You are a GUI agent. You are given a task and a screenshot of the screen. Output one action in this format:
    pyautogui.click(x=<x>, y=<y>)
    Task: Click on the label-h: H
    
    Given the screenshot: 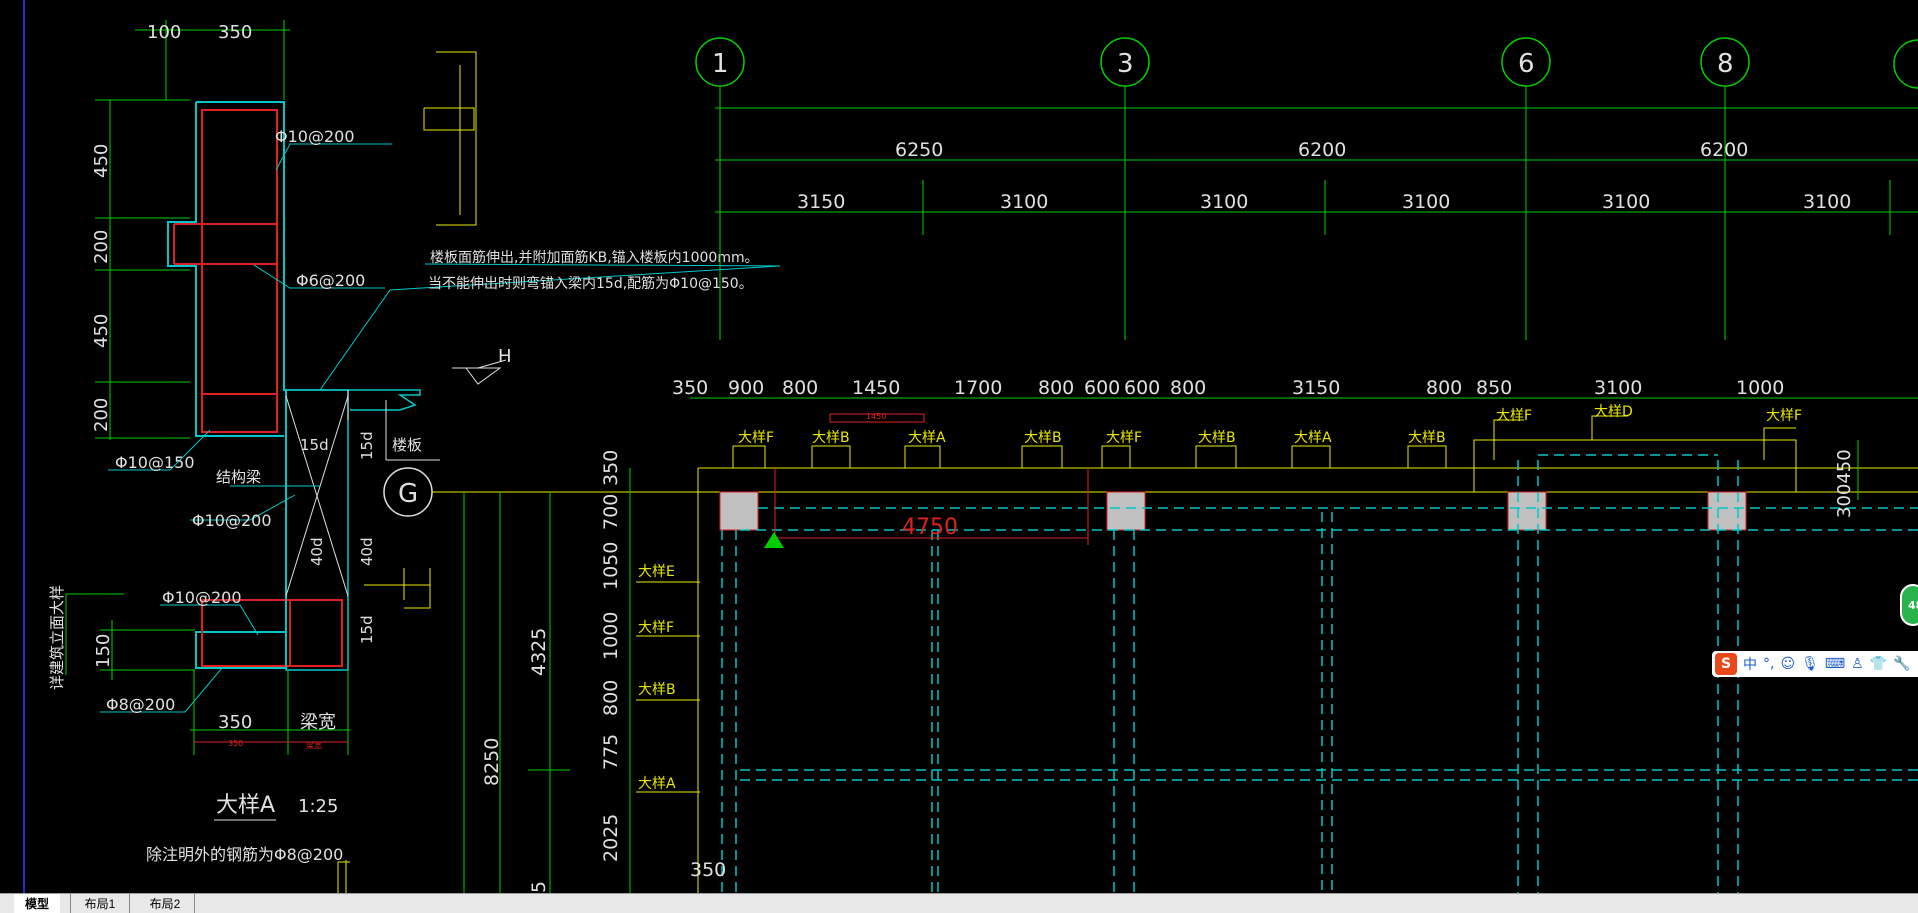 What is the action you would take?
    pyautogui.click(x=505, y=356)
    